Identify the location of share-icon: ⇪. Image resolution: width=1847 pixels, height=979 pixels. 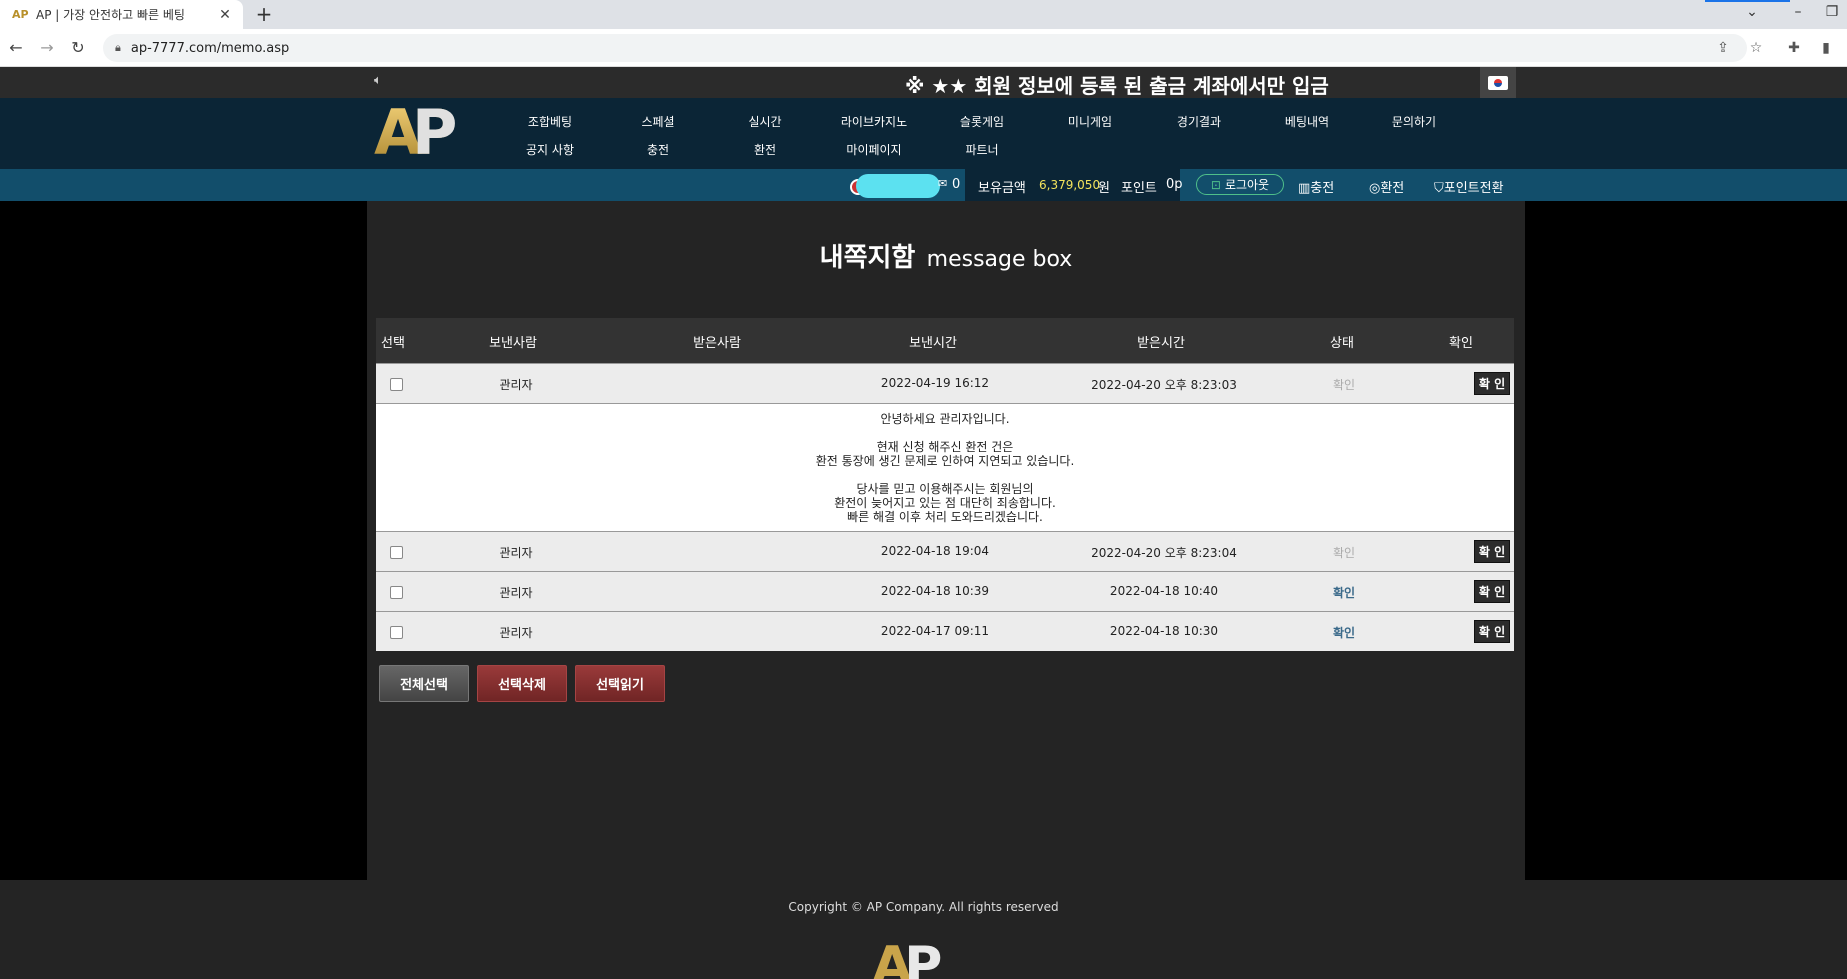
(1723, 48).